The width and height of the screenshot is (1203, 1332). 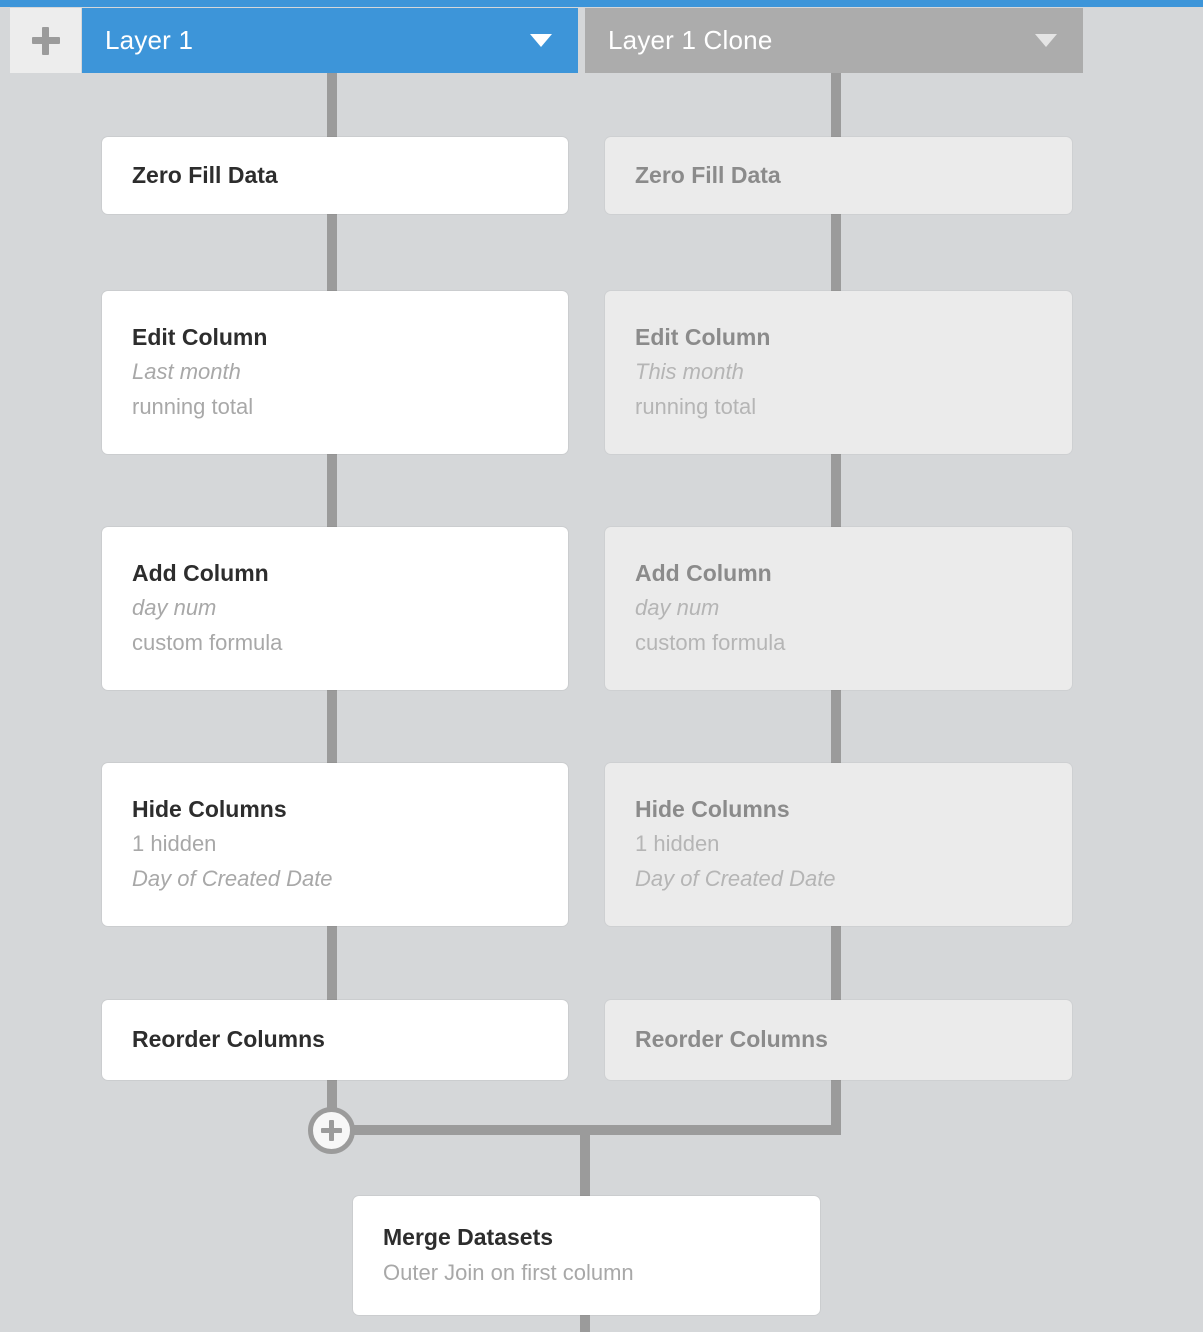 I want to click on top-accent-rule, so click(x=601, y=3).